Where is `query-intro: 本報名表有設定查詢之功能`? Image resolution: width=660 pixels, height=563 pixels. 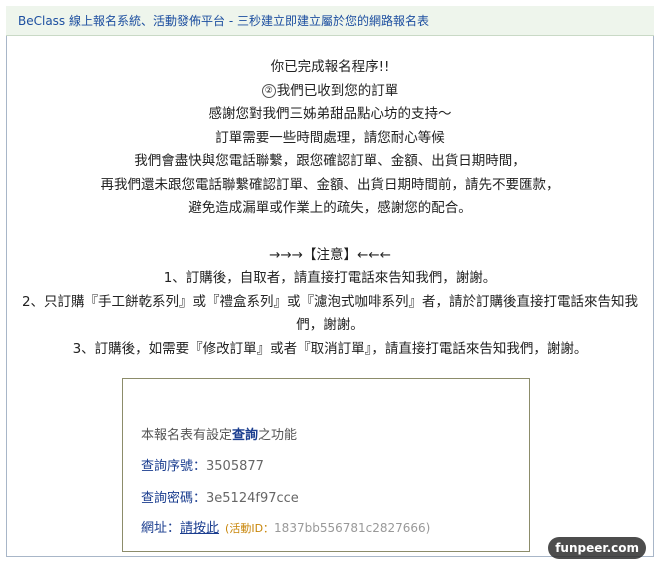
query-intro: 本報名表有設定查詢之功能 is located at coordinates (219, 435).